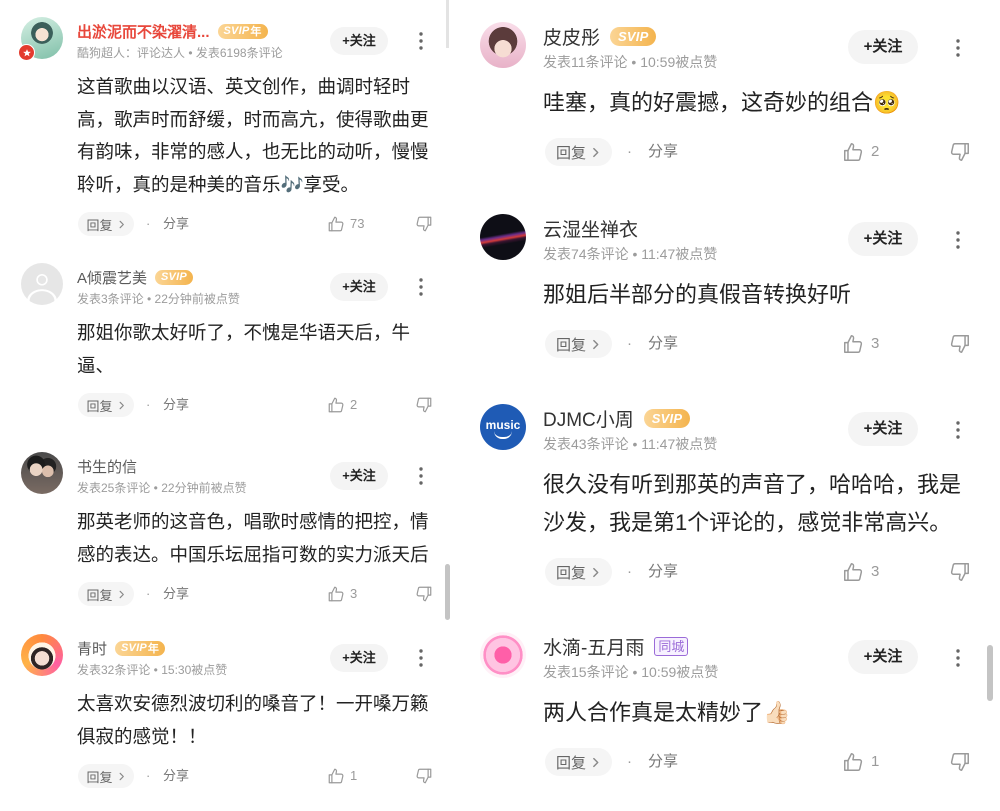 This screenshot has height=811, width=1000. Describe the element at coordinates (765, 762) in the screenshot. I see `comment-actions: 回复 · 分享 1` at that location.